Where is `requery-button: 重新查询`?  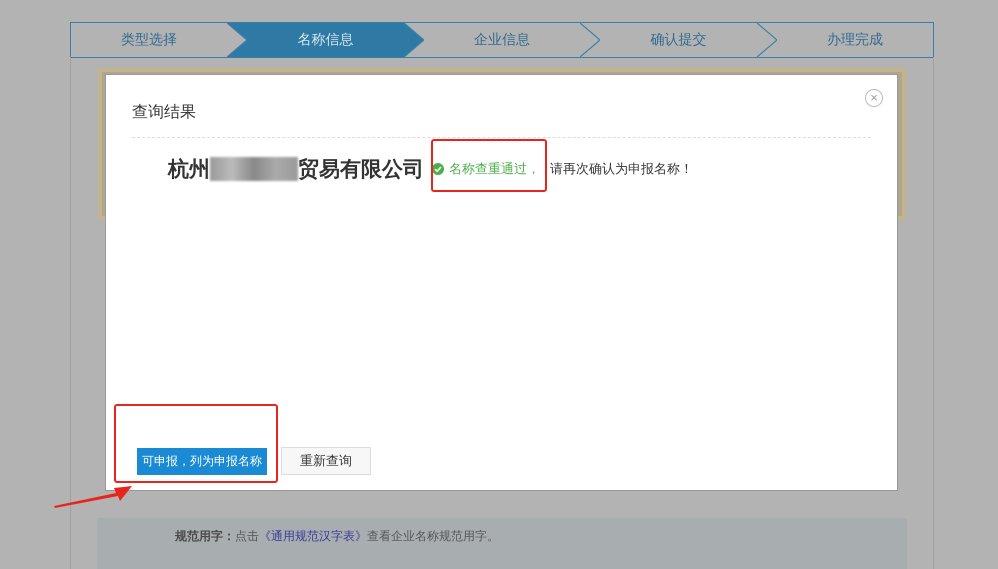 requery-button: 重新查询 is located at coordinates (326, 461).